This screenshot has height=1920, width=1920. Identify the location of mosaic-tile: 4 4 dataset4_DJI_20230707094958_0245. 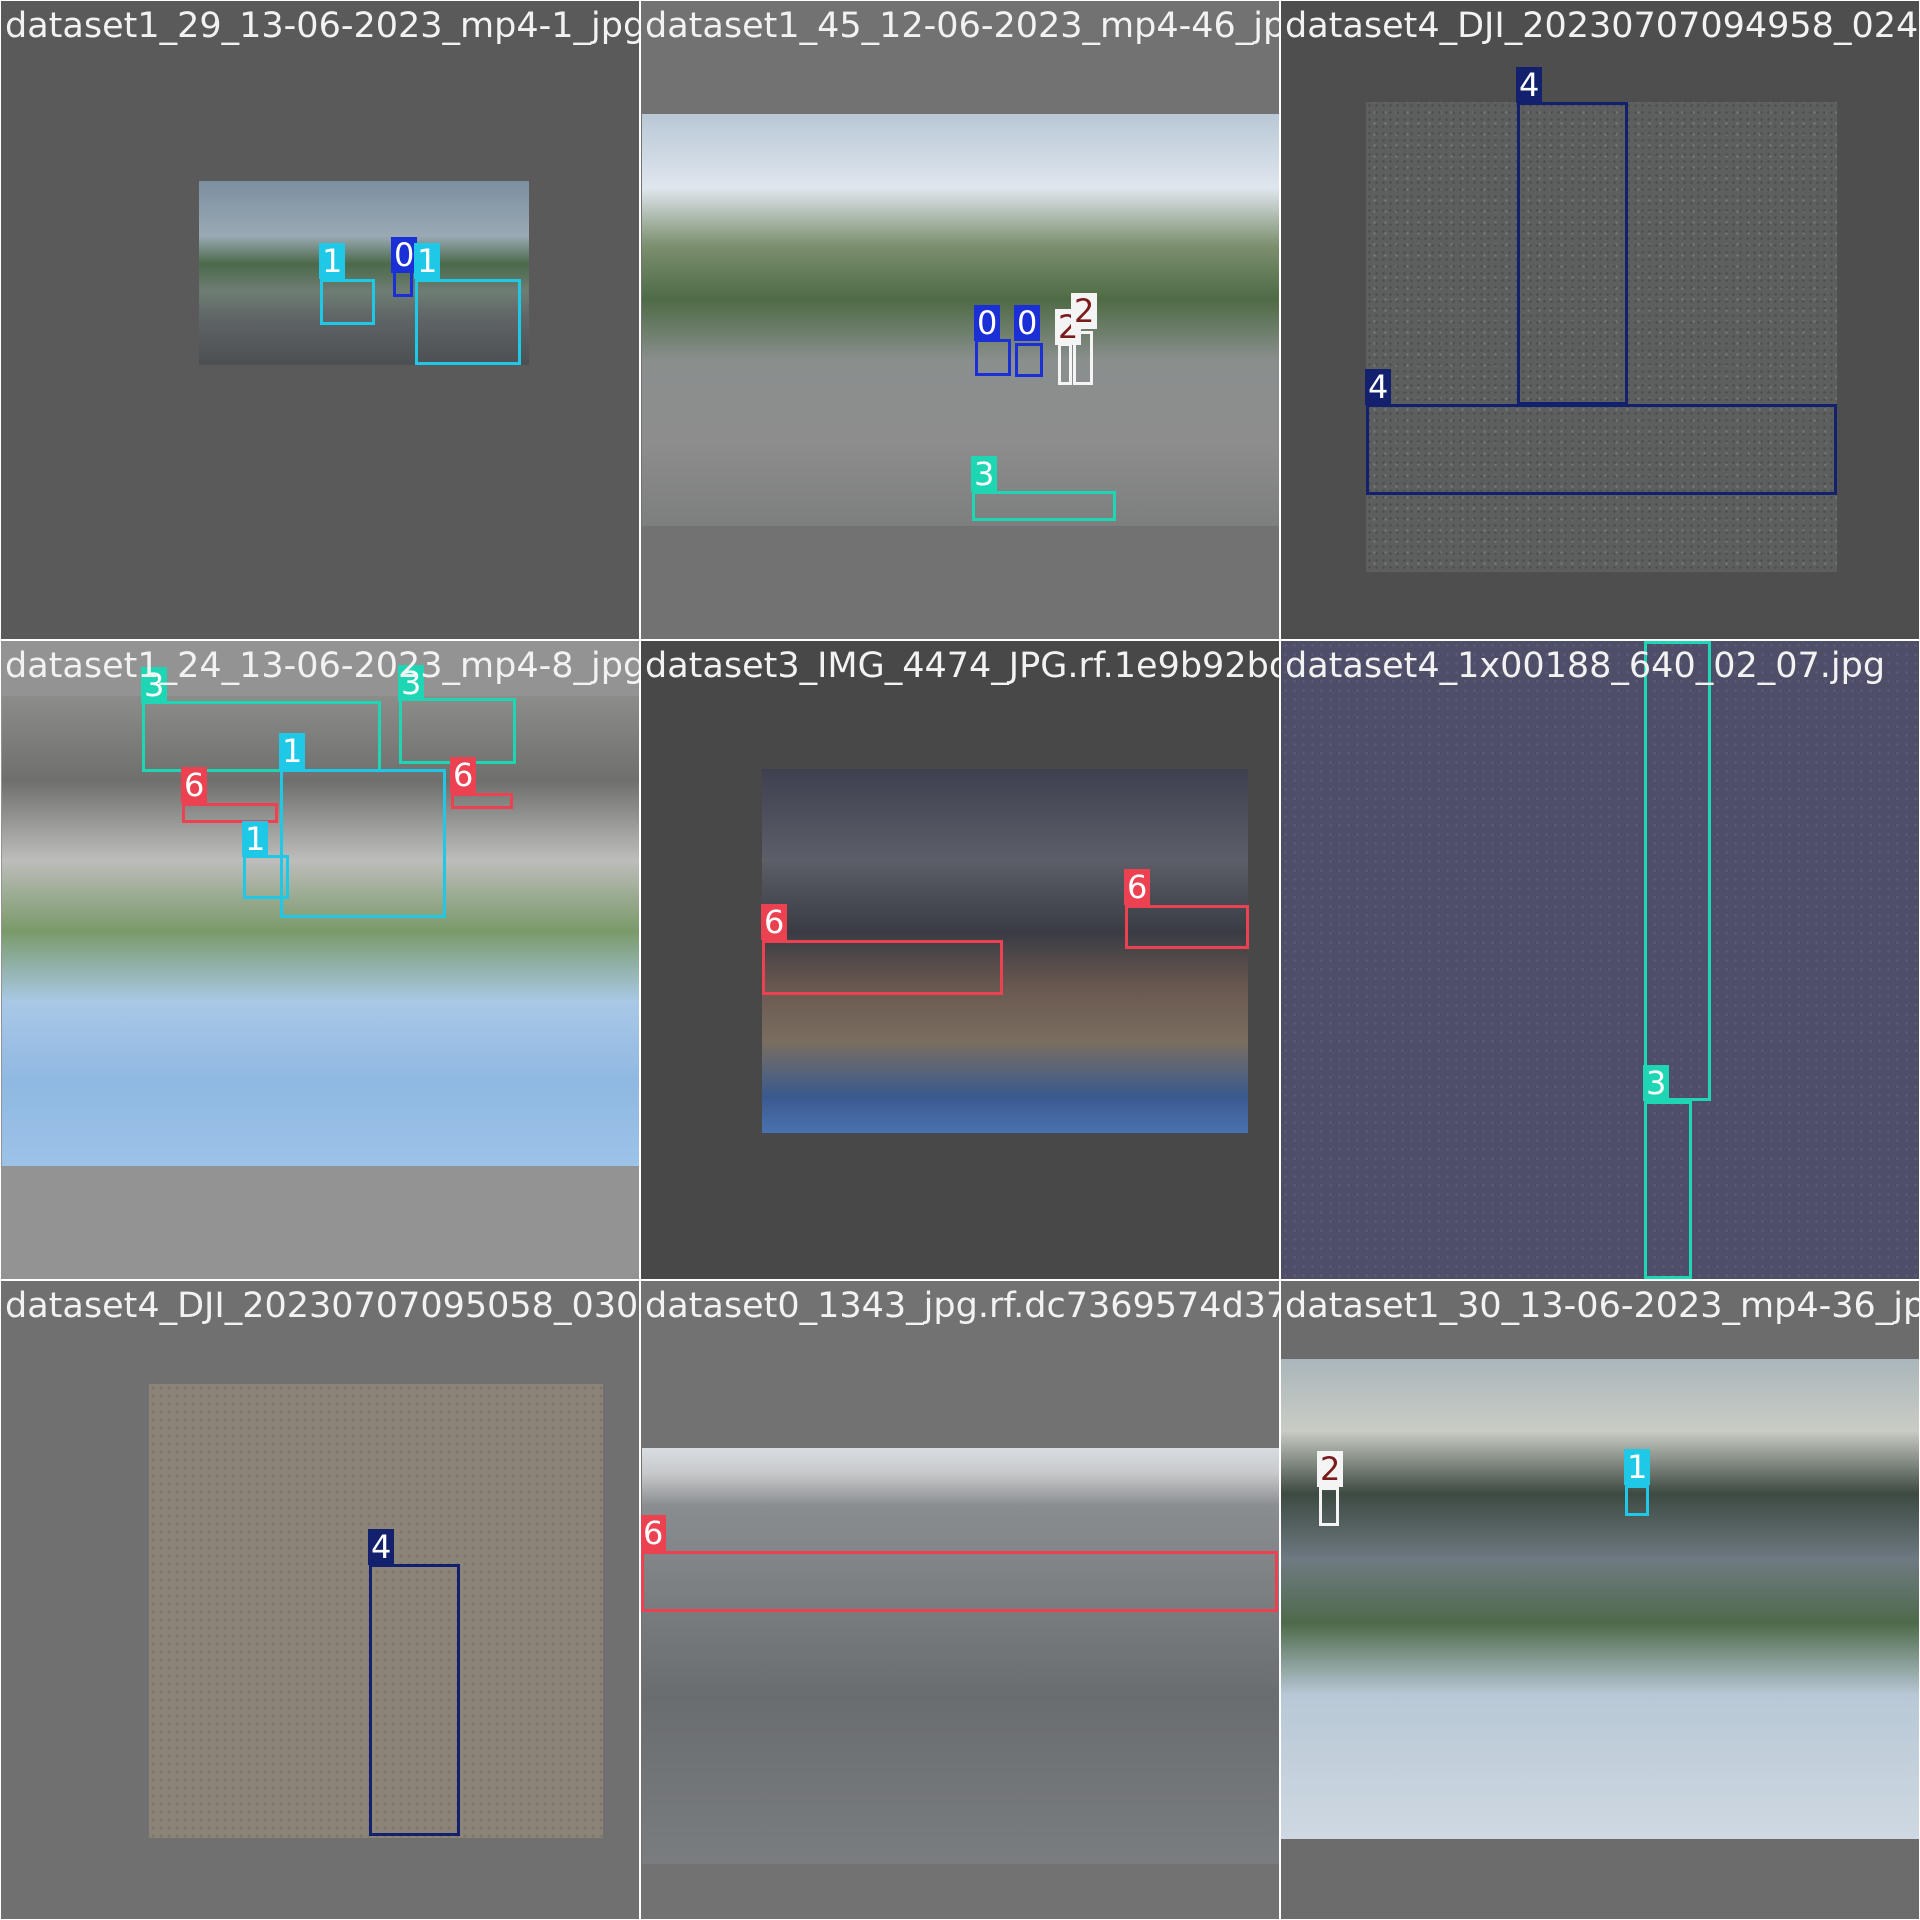
(1600, 320).